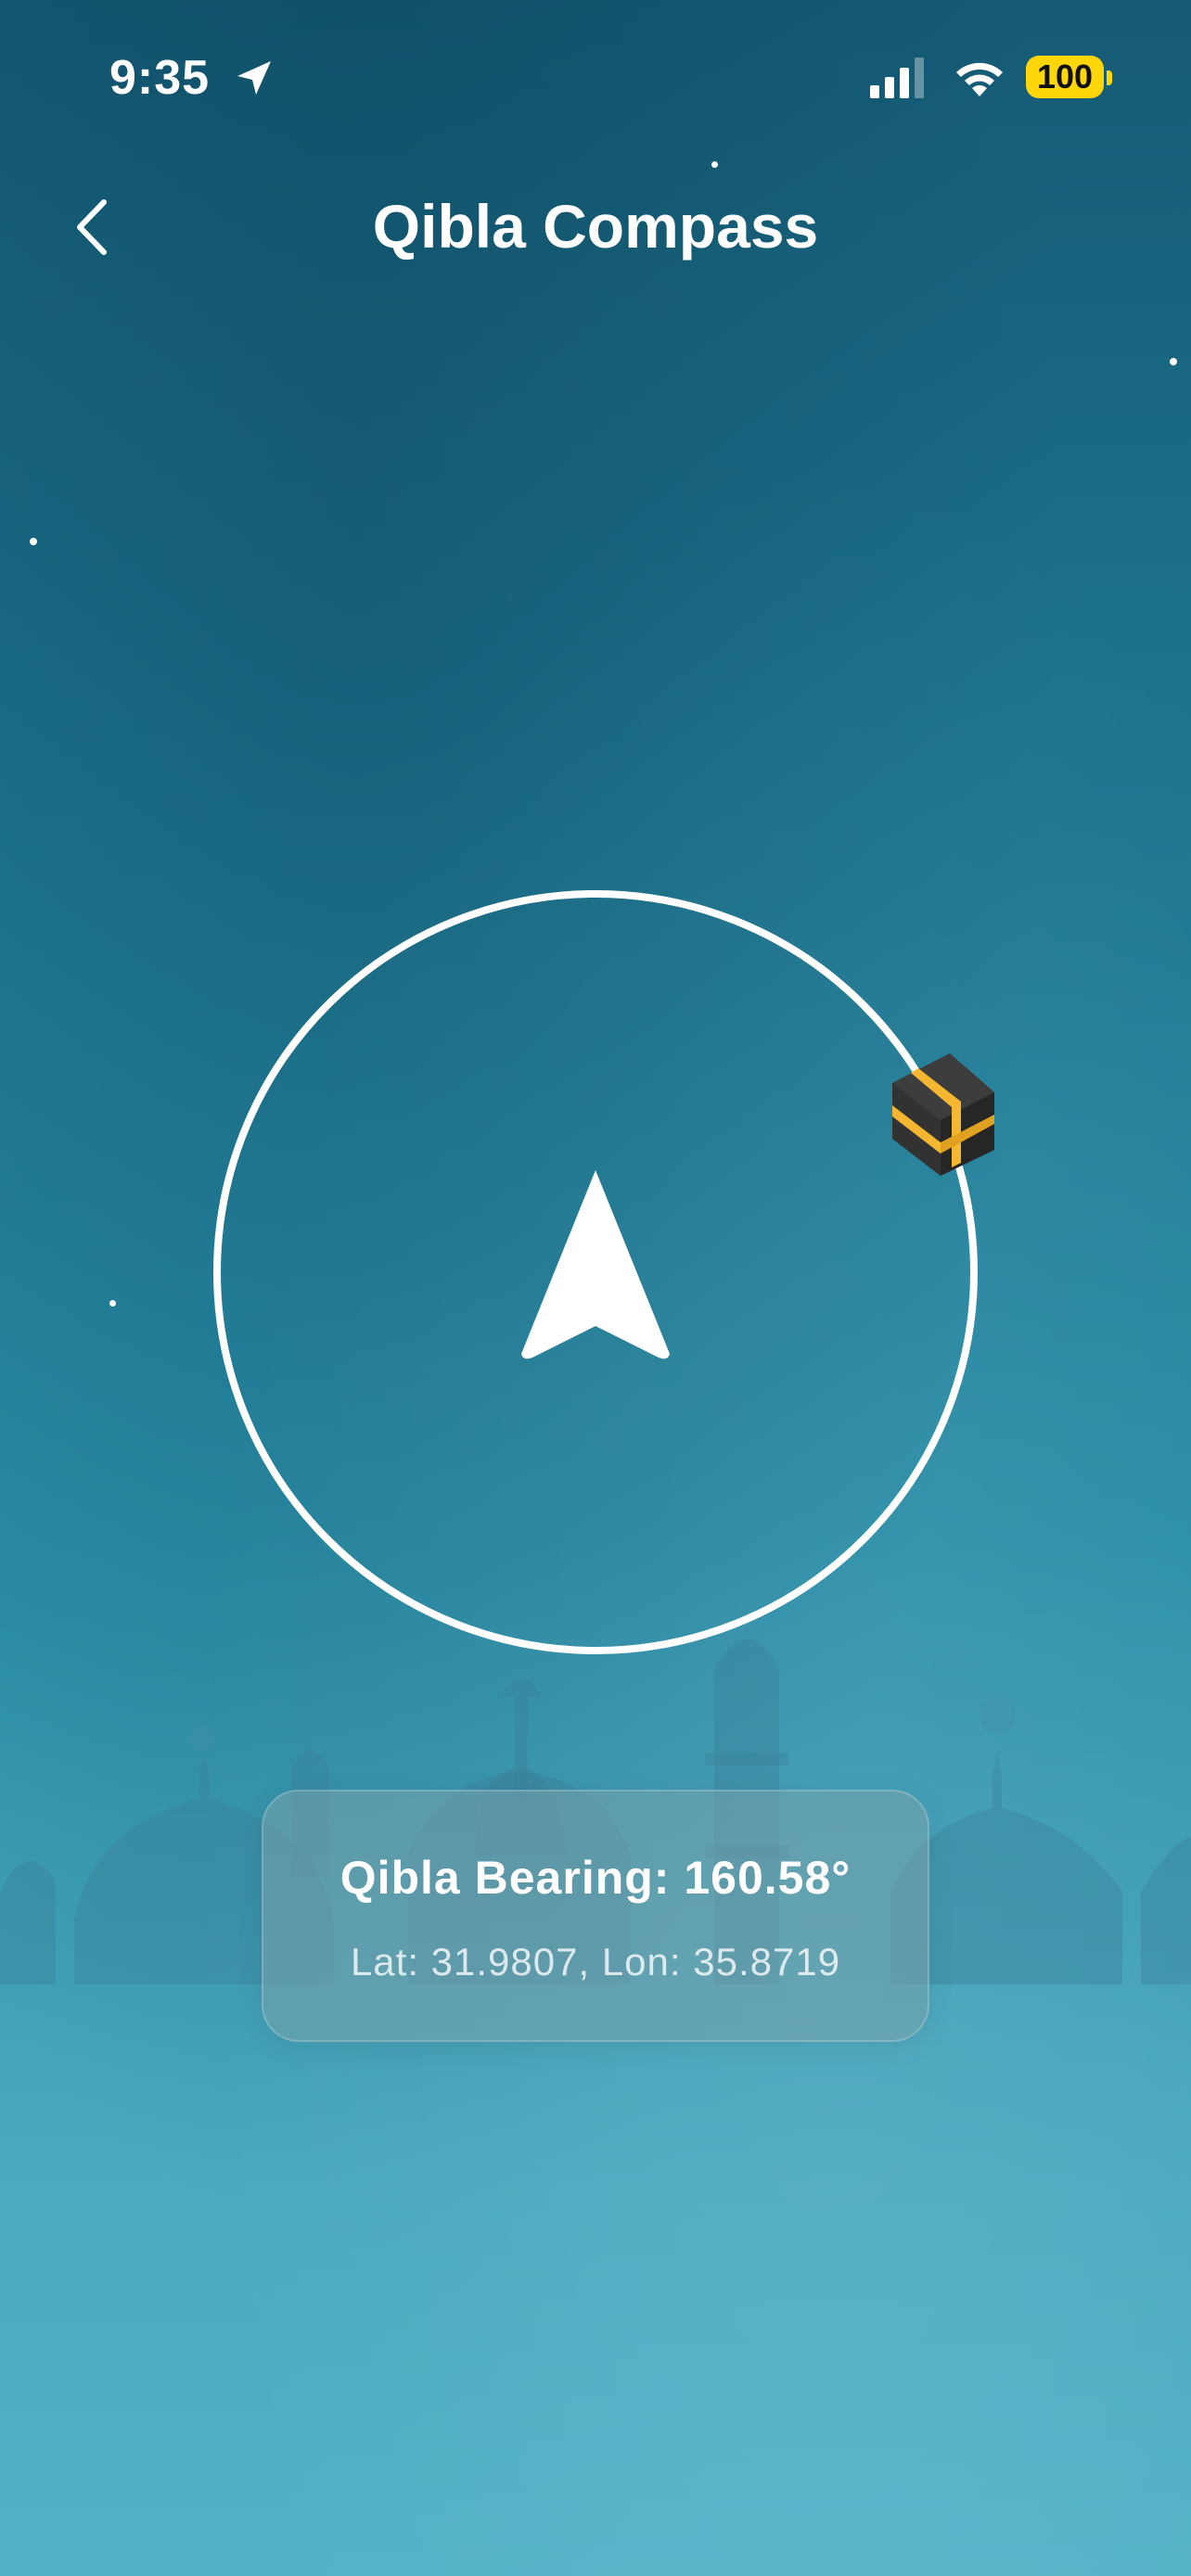 The height and width of the screenshot is (2576, 1191). Describe the element at coordinates (595, 1962) in the screenshot. I see `coordinates-text: Lat: 31.9807, Lon: 35.8719` at that location.